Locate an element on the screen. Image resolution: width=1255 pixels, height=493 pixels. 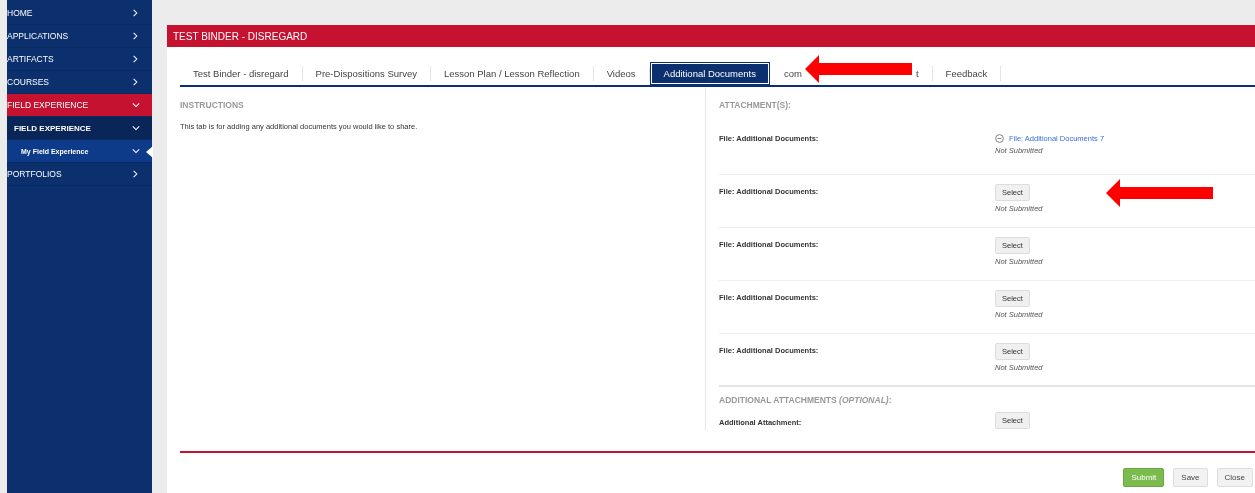
tab: Lesson Plan / Lesson Reflection is located at coordinates (512, 73).